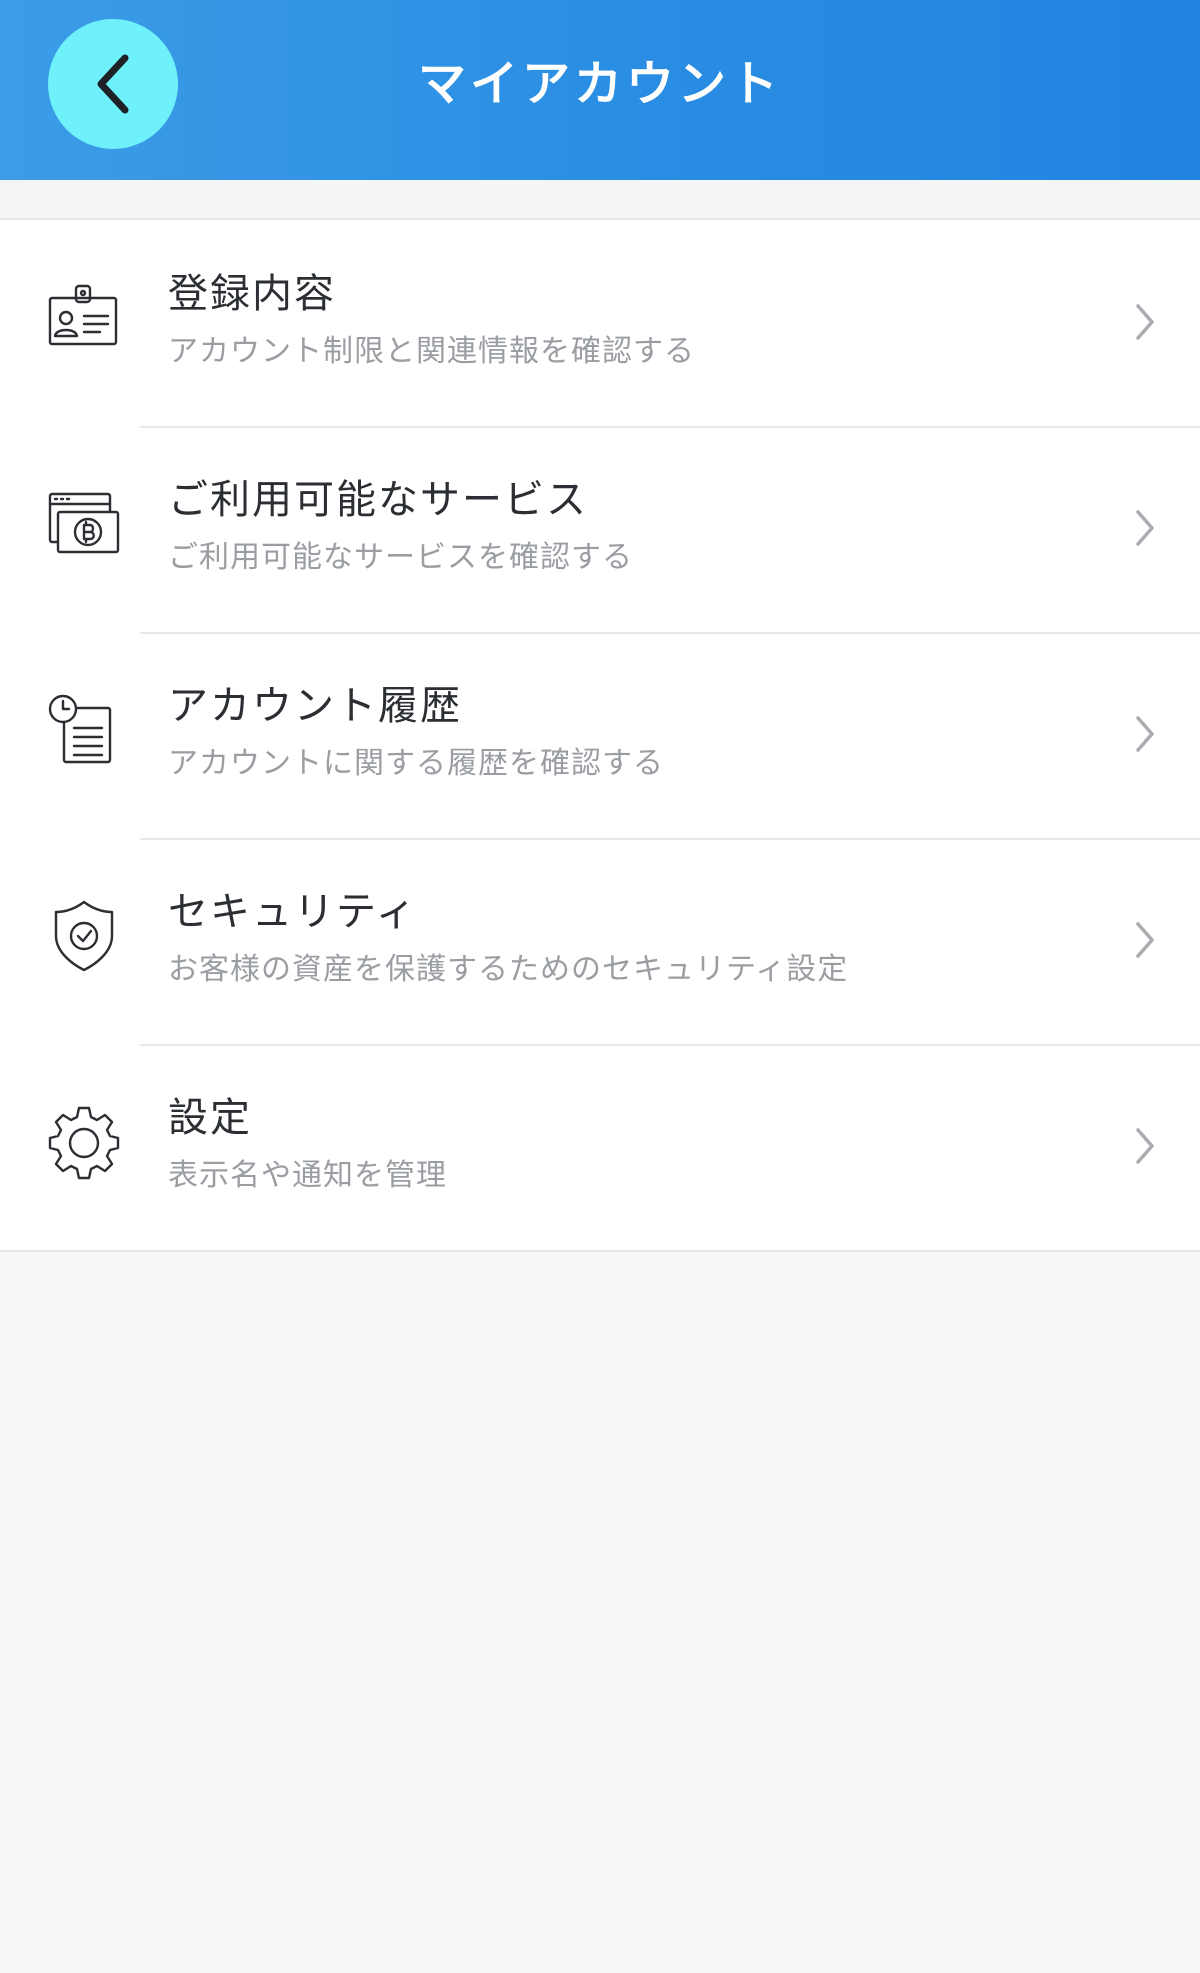 Image resolution: width=1200 pixels, height=1973 pixels. Describe the element at coordinates (431, 351) in the screenshot. I see `menu-item-subtitle: アカウント制限と関連情報を確認する` at that location.